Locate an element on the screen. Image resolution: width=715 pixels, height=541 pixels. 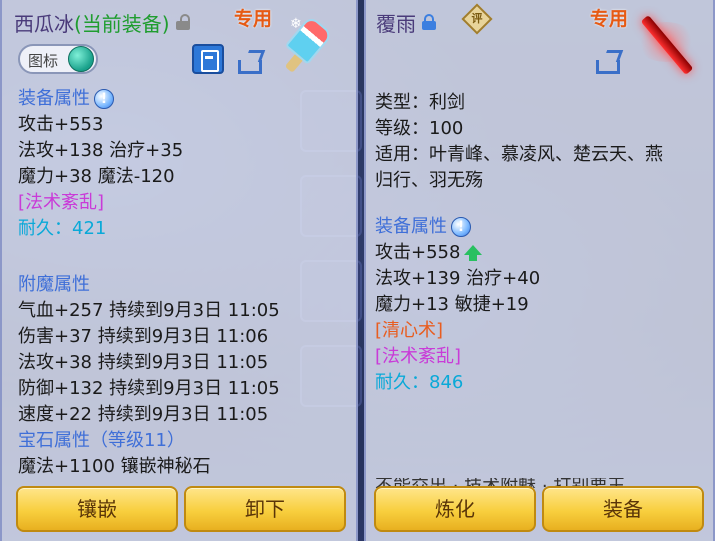
item-title-bar: 西瓜冰 (当前装备) is located at coordinates (102, 22).